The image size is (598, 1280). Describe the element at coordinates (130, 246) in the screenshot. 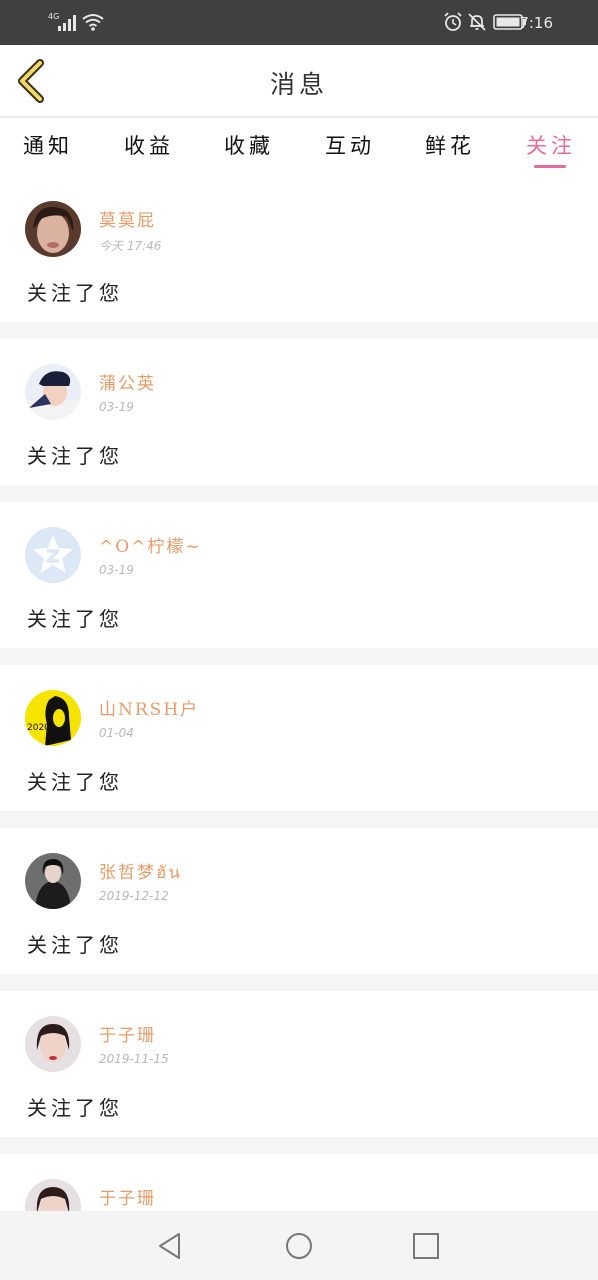

I see `timestamp: 今天 17:46` at that location.